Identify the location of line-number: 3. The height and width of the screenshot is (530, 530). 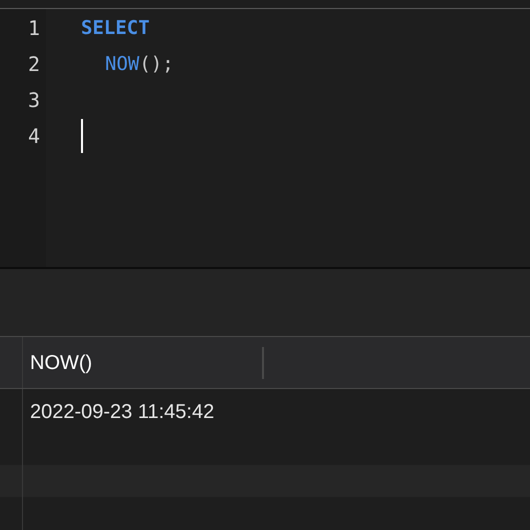
(34, 100).